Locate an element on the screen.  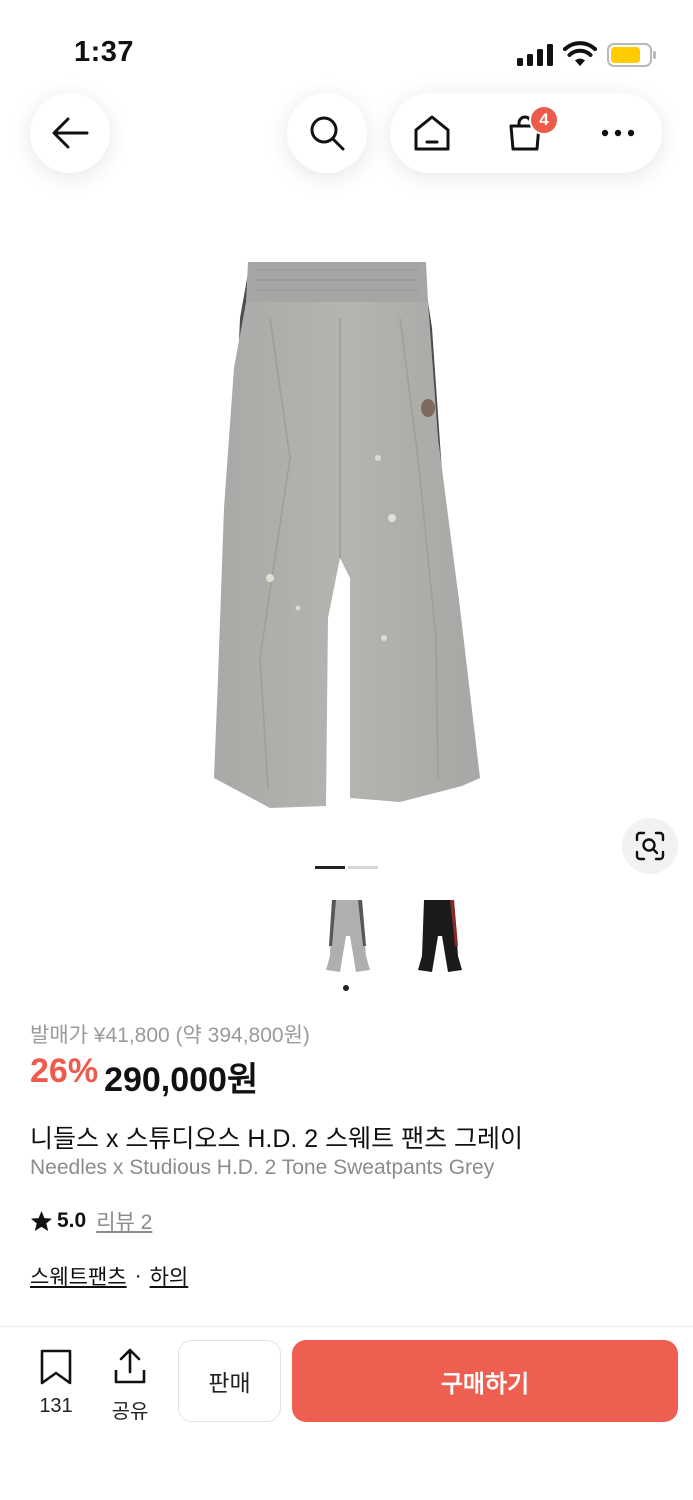
rating-row: 5.0 리뷰 2 is located at coordinates (91, 1221).